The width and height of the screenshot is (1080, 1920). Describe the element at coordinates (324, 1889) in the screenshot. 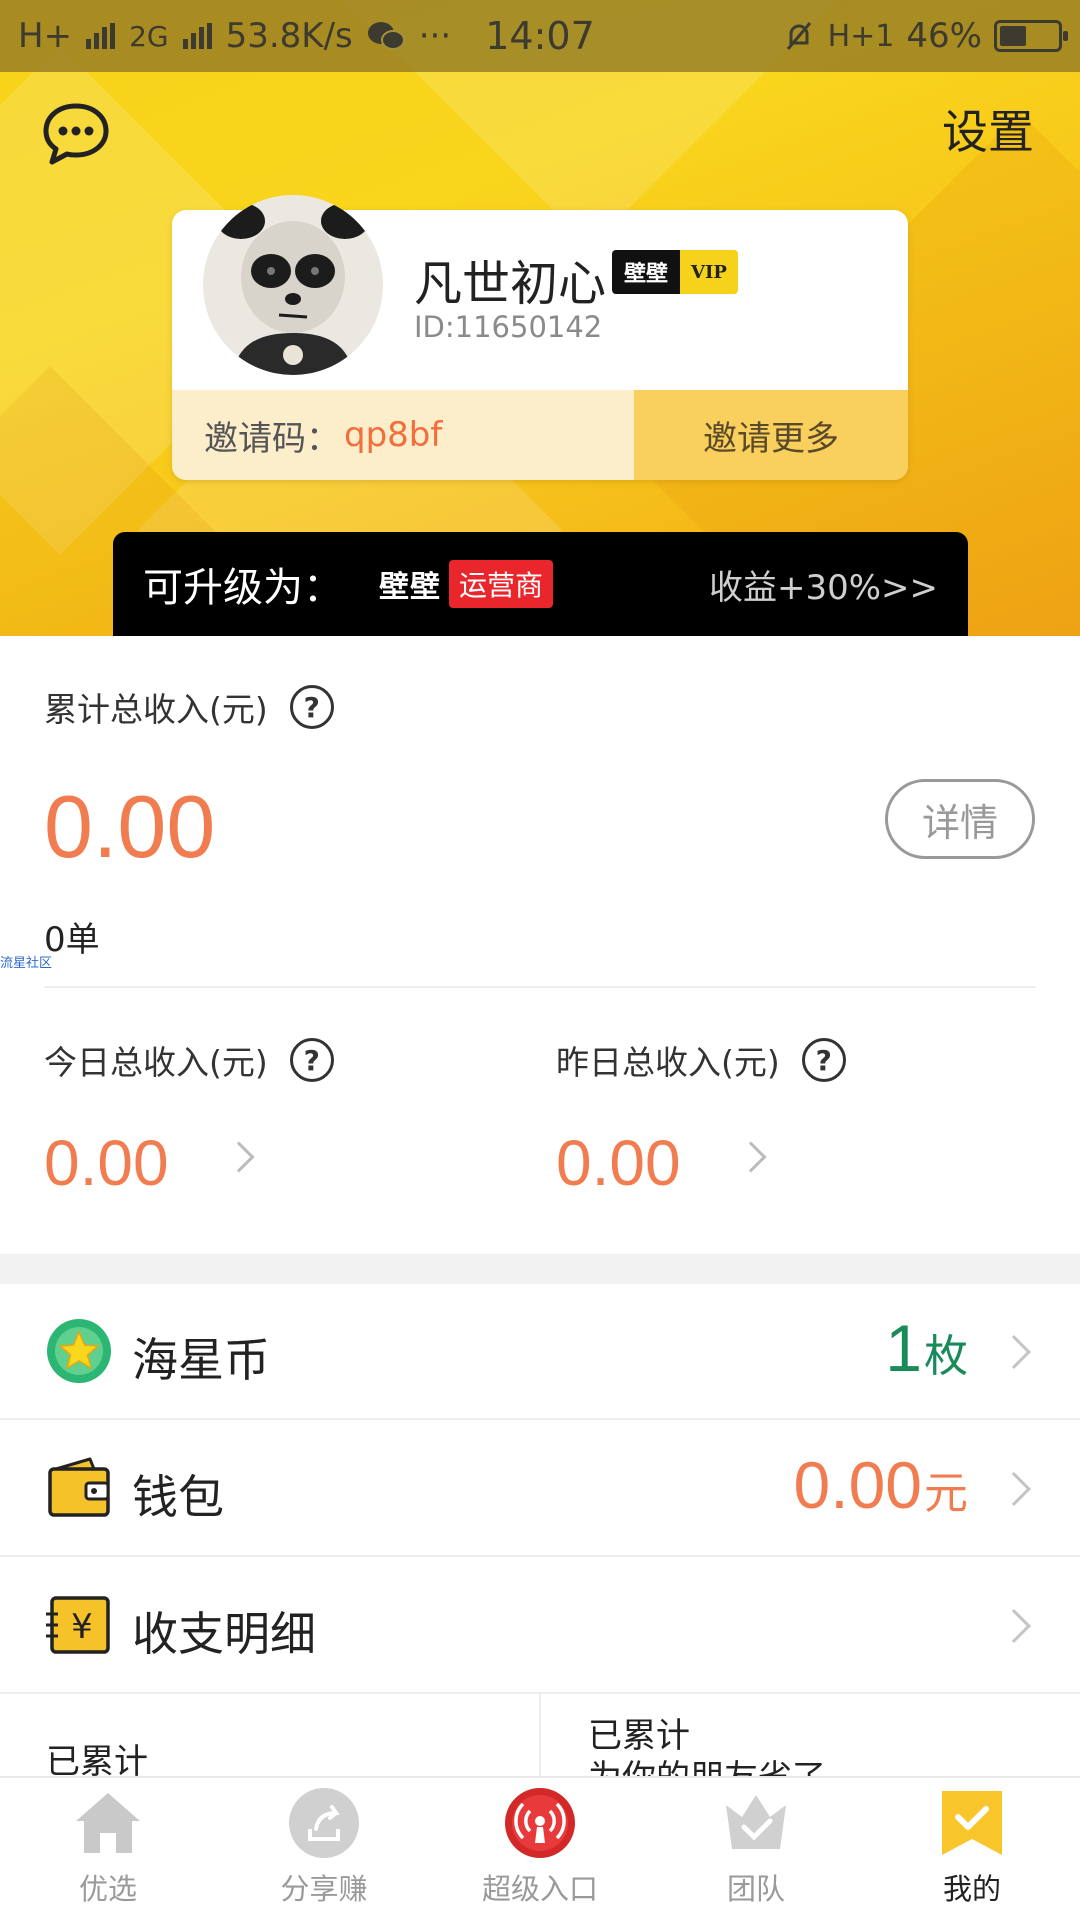

I see `nav-label: 分享赚` at that location.